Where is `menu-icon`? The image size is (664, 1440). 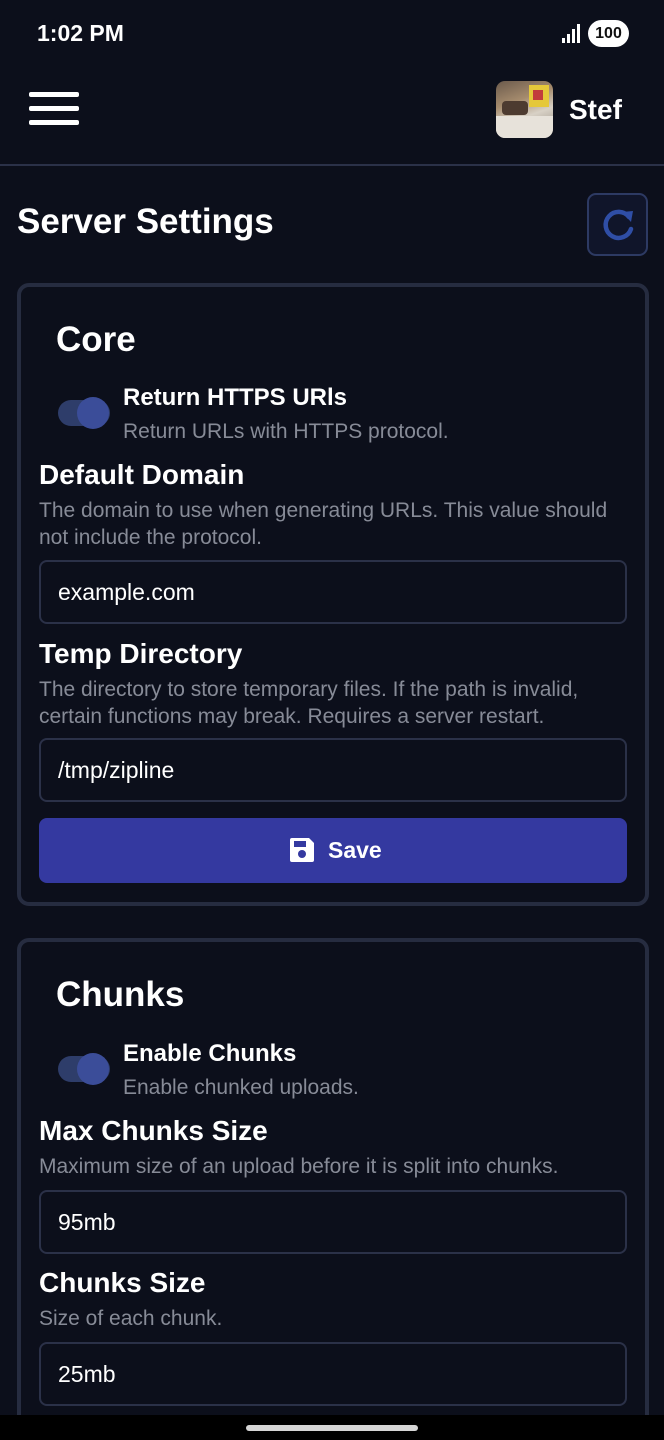
menu-icon is located at coordinates (54, 109).